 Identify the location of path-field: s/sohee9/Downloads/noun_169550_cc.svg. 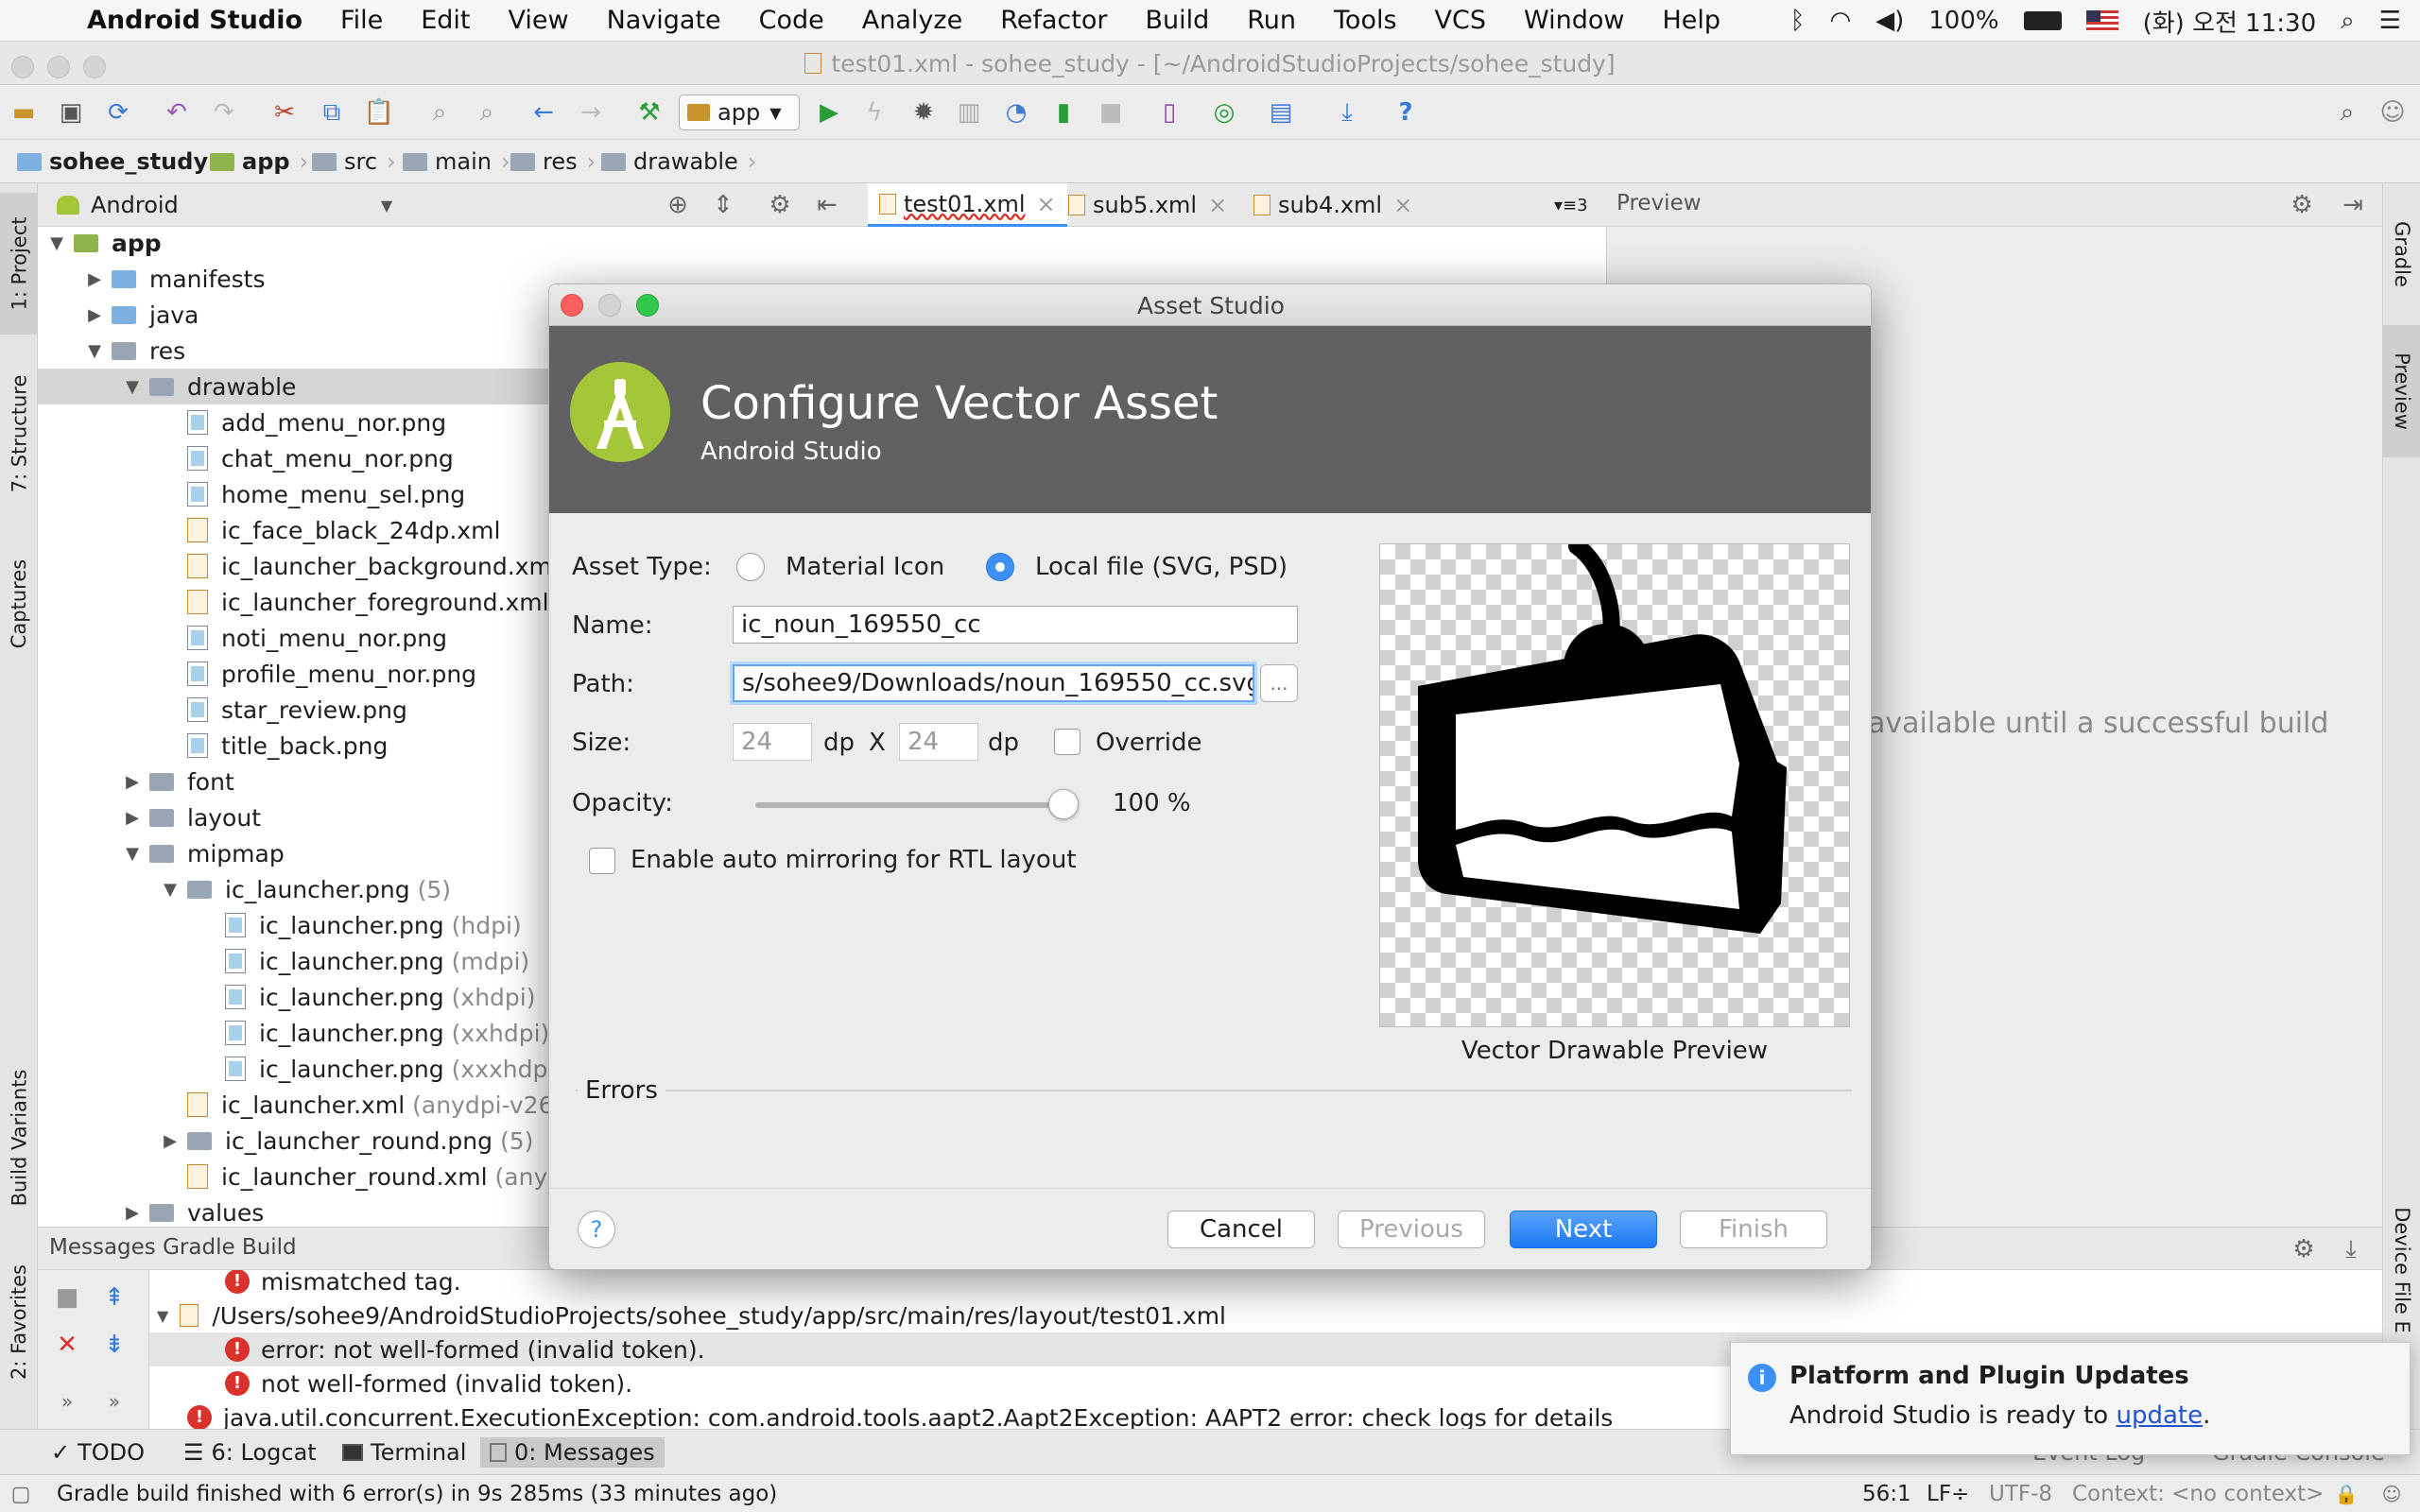
(993, 683).